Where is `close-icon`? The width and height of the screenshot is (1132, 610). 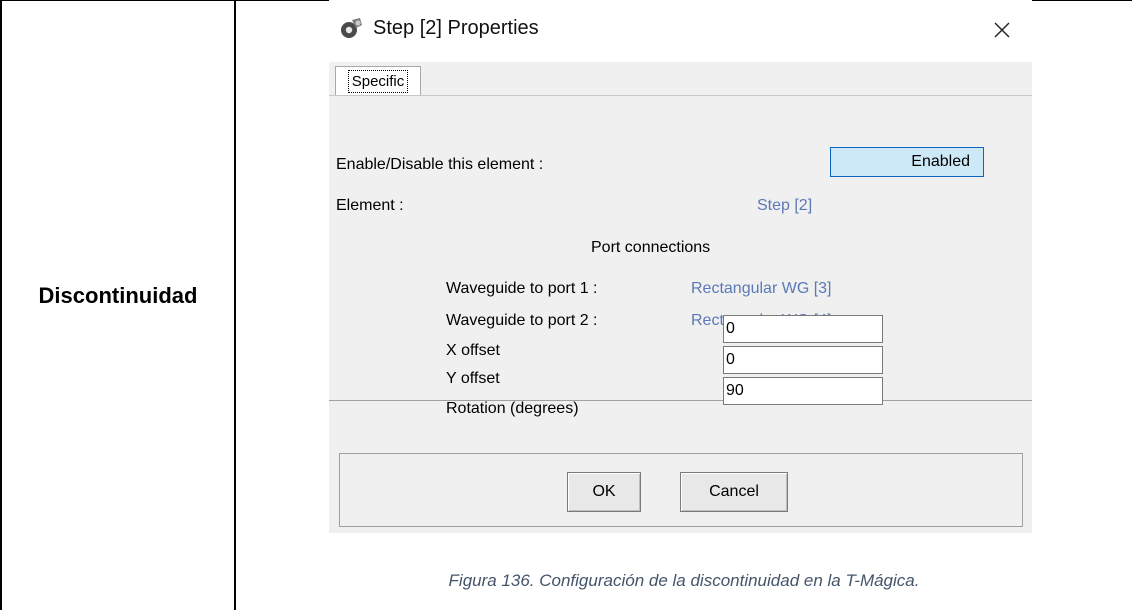
close-icon is located at coordinates (1002, 30).